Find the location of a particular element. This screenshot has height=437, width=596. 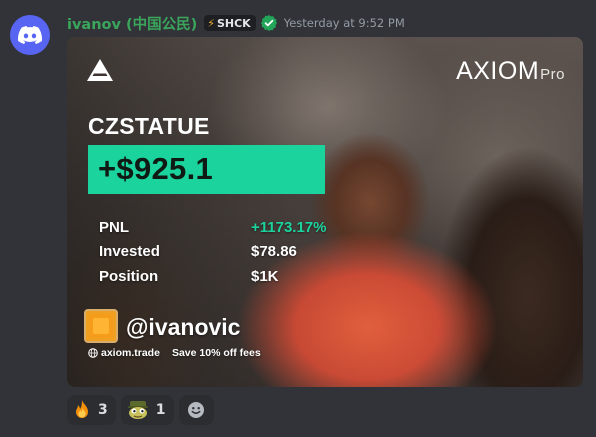

verified-check-icon is located at coordinates (268, 23).